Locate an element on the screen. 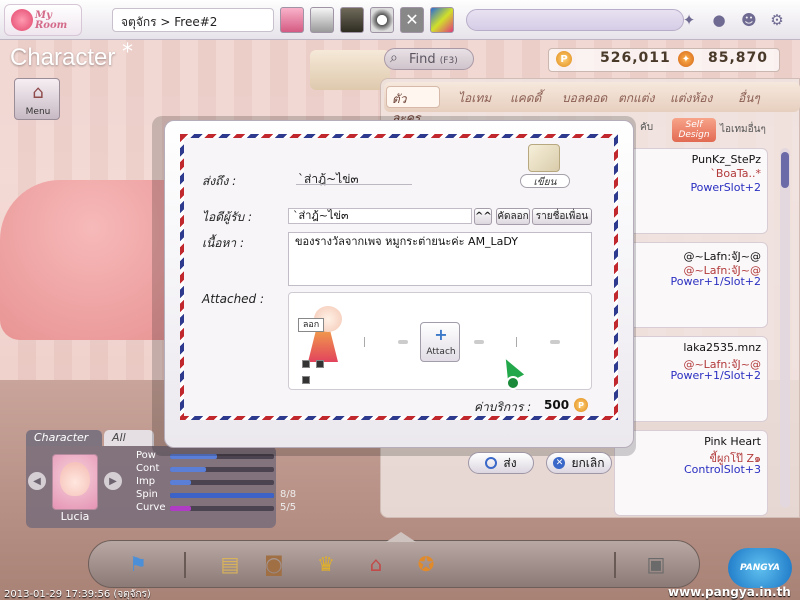 The image size is (800, 600). shop-card: @~Lafn:จัJ~@ @~Lafn:จัJ~@ Power+1/Slot+2 is located at coordinates (691, 285).